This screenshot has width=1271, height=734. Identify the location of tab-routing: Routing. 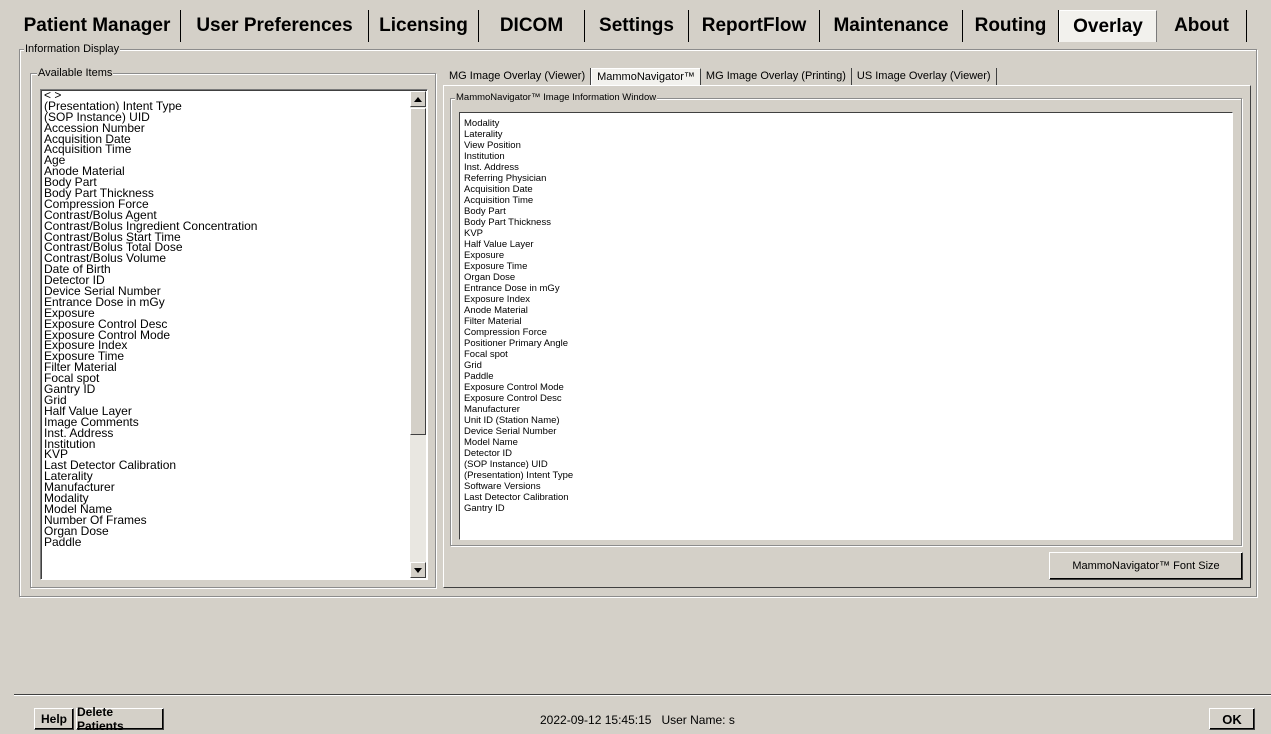
(1011, 26).